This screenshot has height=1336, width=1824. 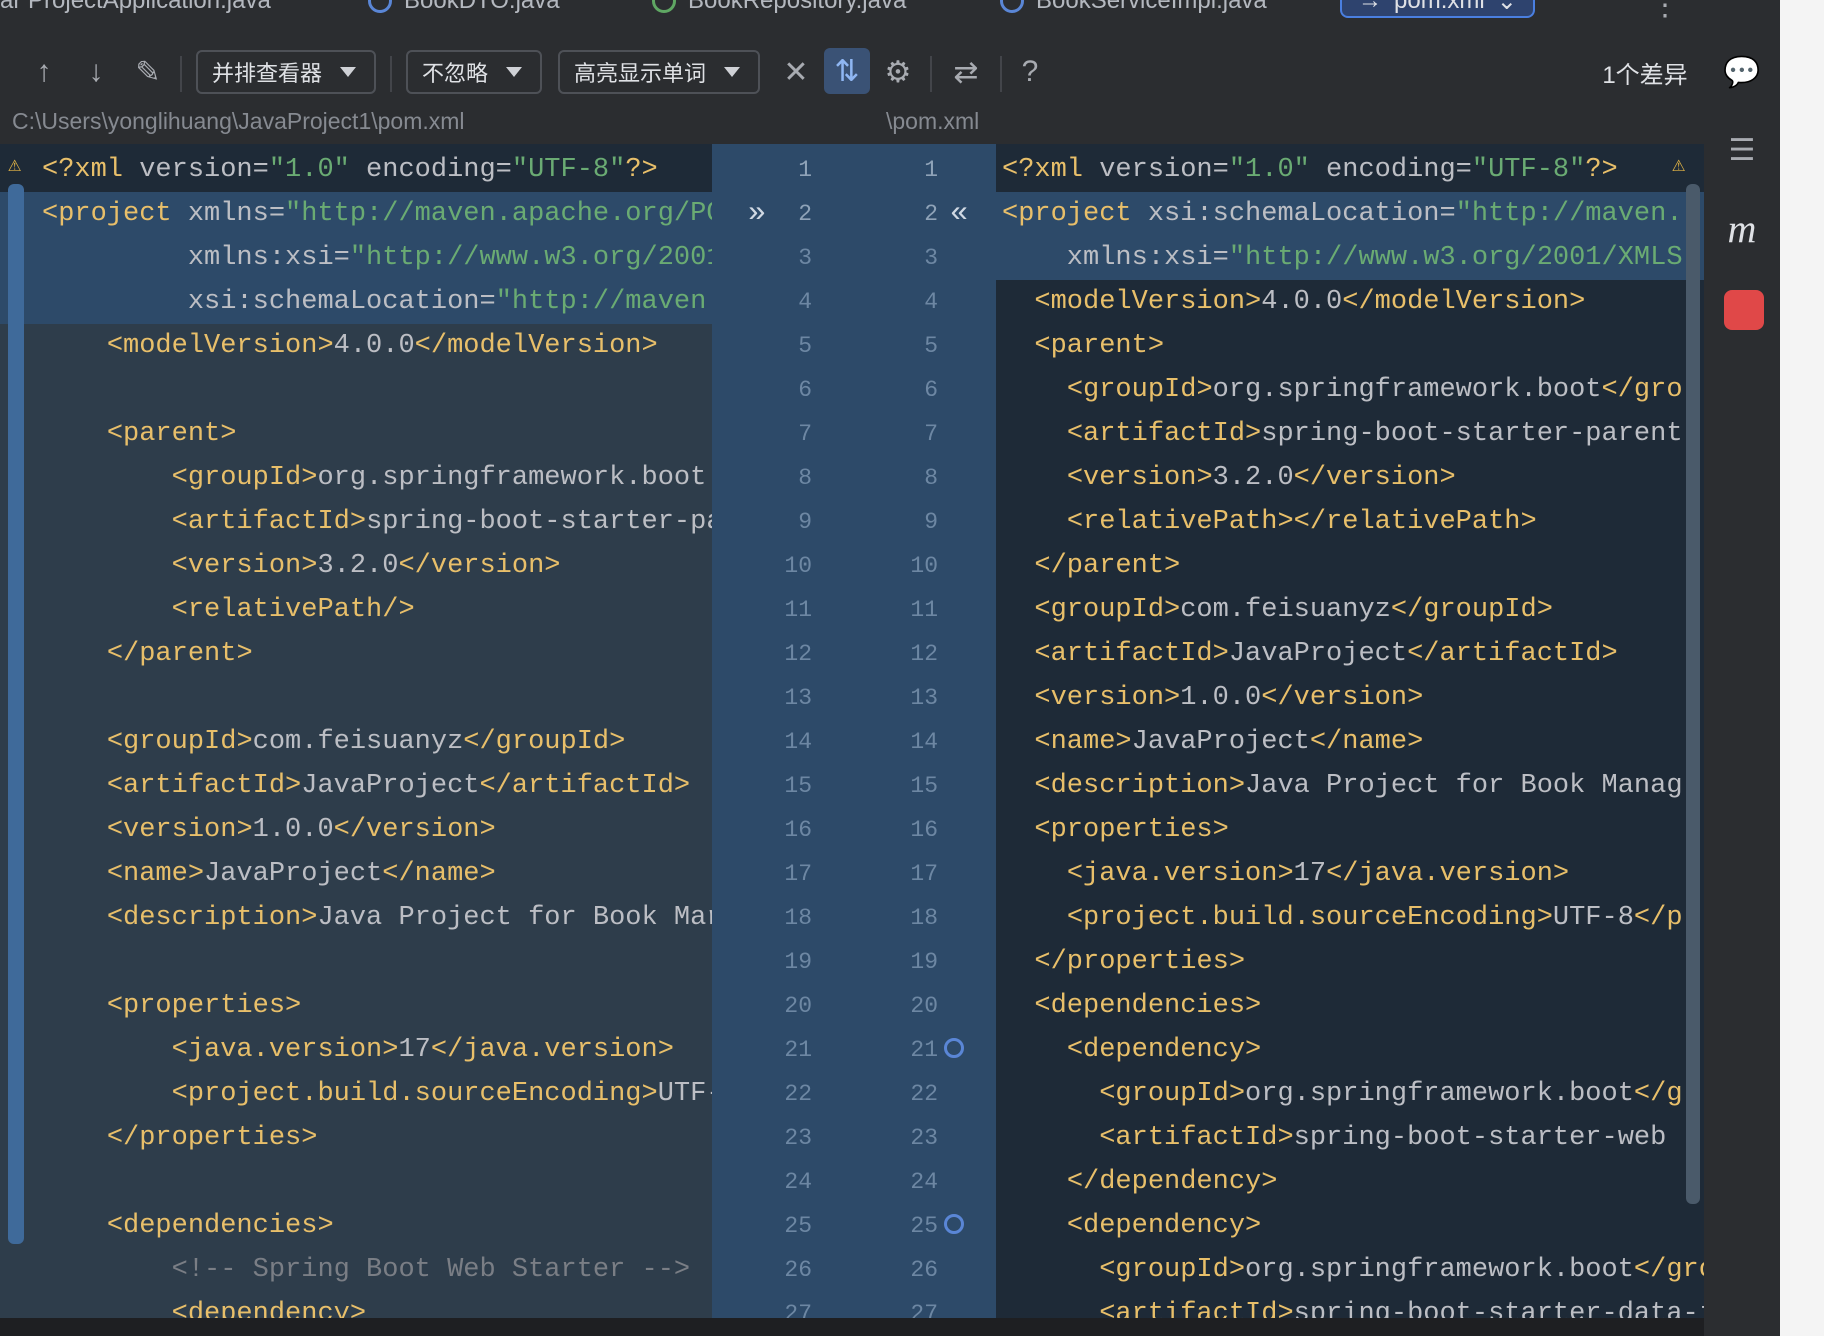 What do you see at coordinates (805, 170) in the screenshot?
I see `line-number-left: 1` at bounding box center [805, 170].